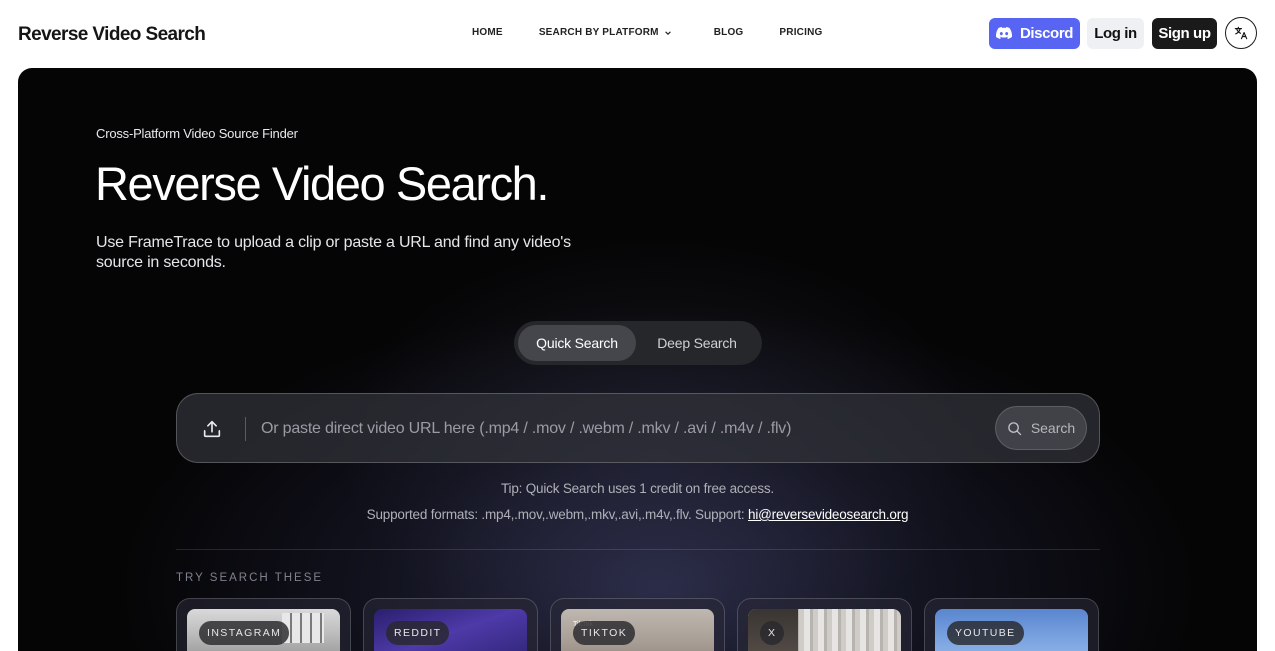 Image resolution: width=1275 pixels, height=651 pixels. Describe the element at coordinates (729, 32) in the screenshot. I see `nav-blog: BLOG` at that location.